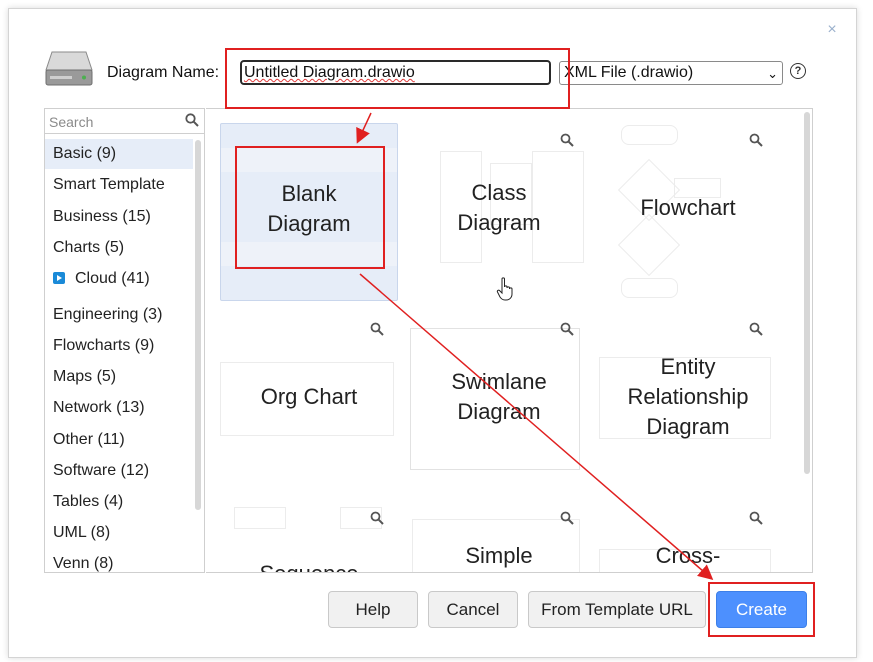  I want to click on sidebar-item-flowcharts: Flowcharts (9), so click(119, 346).